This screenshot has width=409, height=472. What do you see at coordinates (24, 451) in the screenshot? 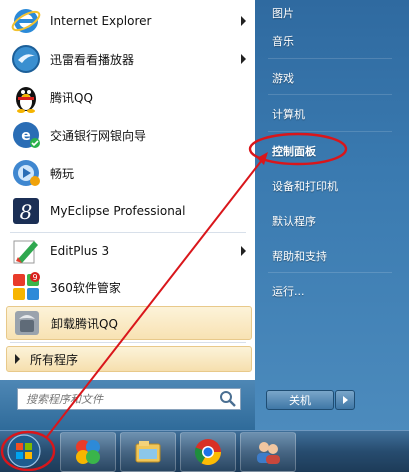
I see `start-orb-icon` at bounding box center [24, 451].